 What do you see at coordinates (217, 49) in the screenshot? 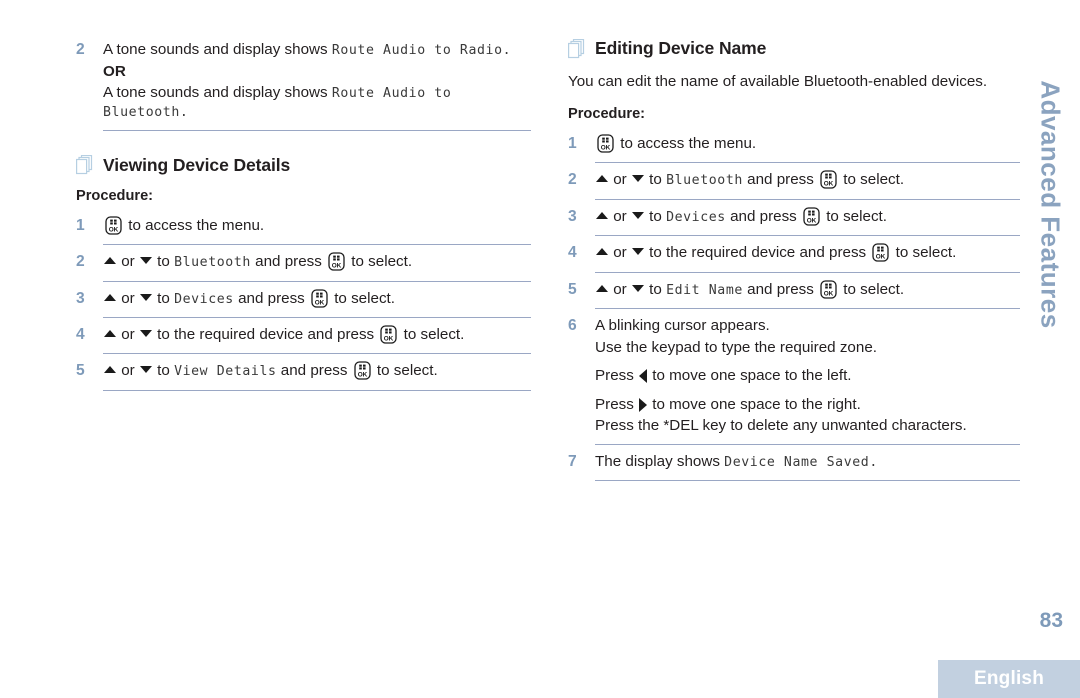
I see `step-text: A tone sounds and display shows` at bounding box center [217, 49].